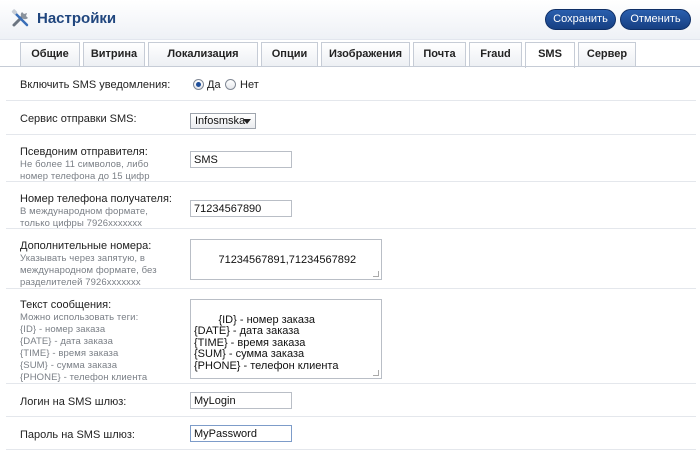 The image size is (700, 455). What do you see at coordinates (241, 400) in the screenshot?
I see `login-input` at bounding box center [241, 400].